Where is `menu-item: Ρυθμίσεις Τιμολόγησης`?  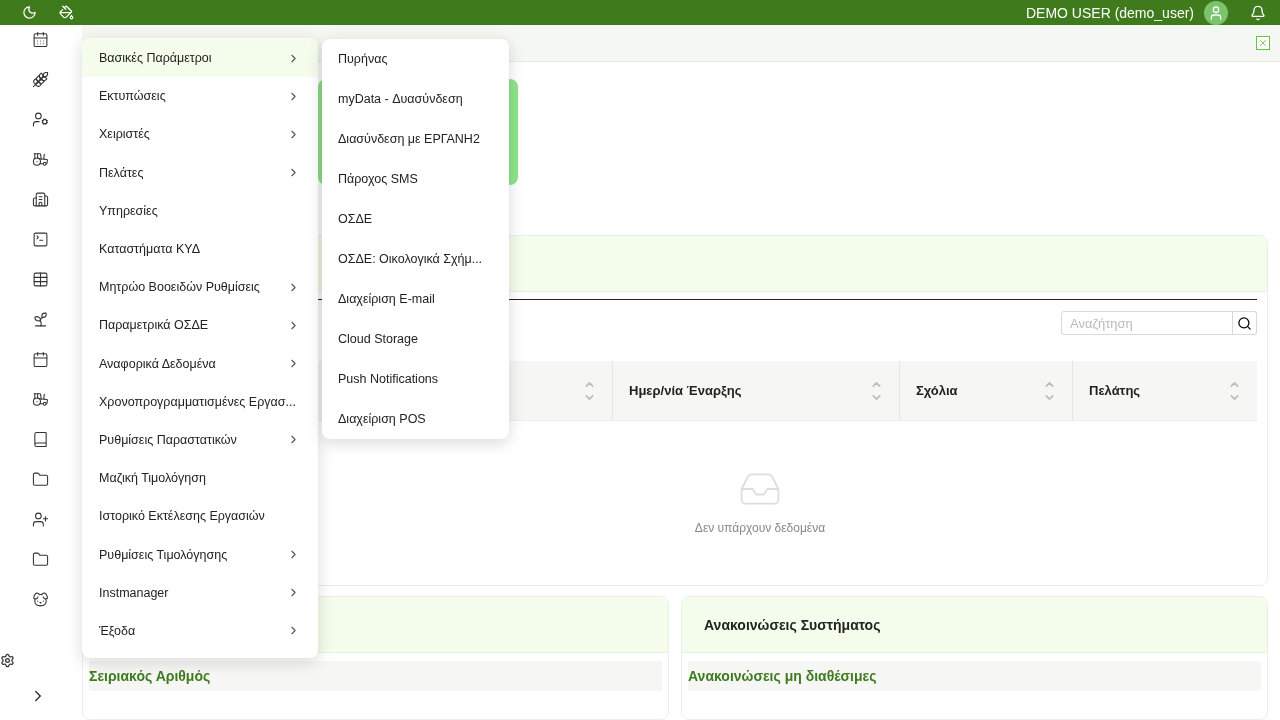
menu-item: Ρυθμίσεις Τιμολόγησης is located at coordinates (200, 554).